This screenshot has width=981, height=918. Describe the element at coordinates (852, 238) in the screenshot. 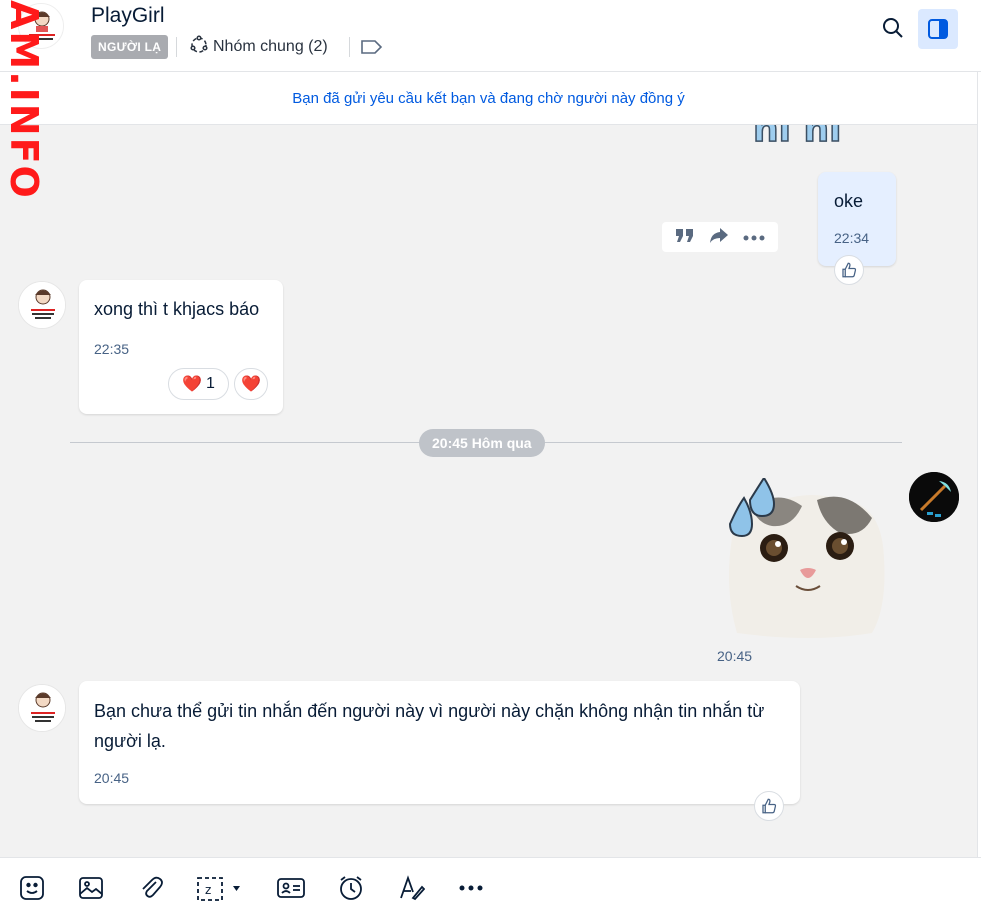

I see `message-time: 22:34` at that location.